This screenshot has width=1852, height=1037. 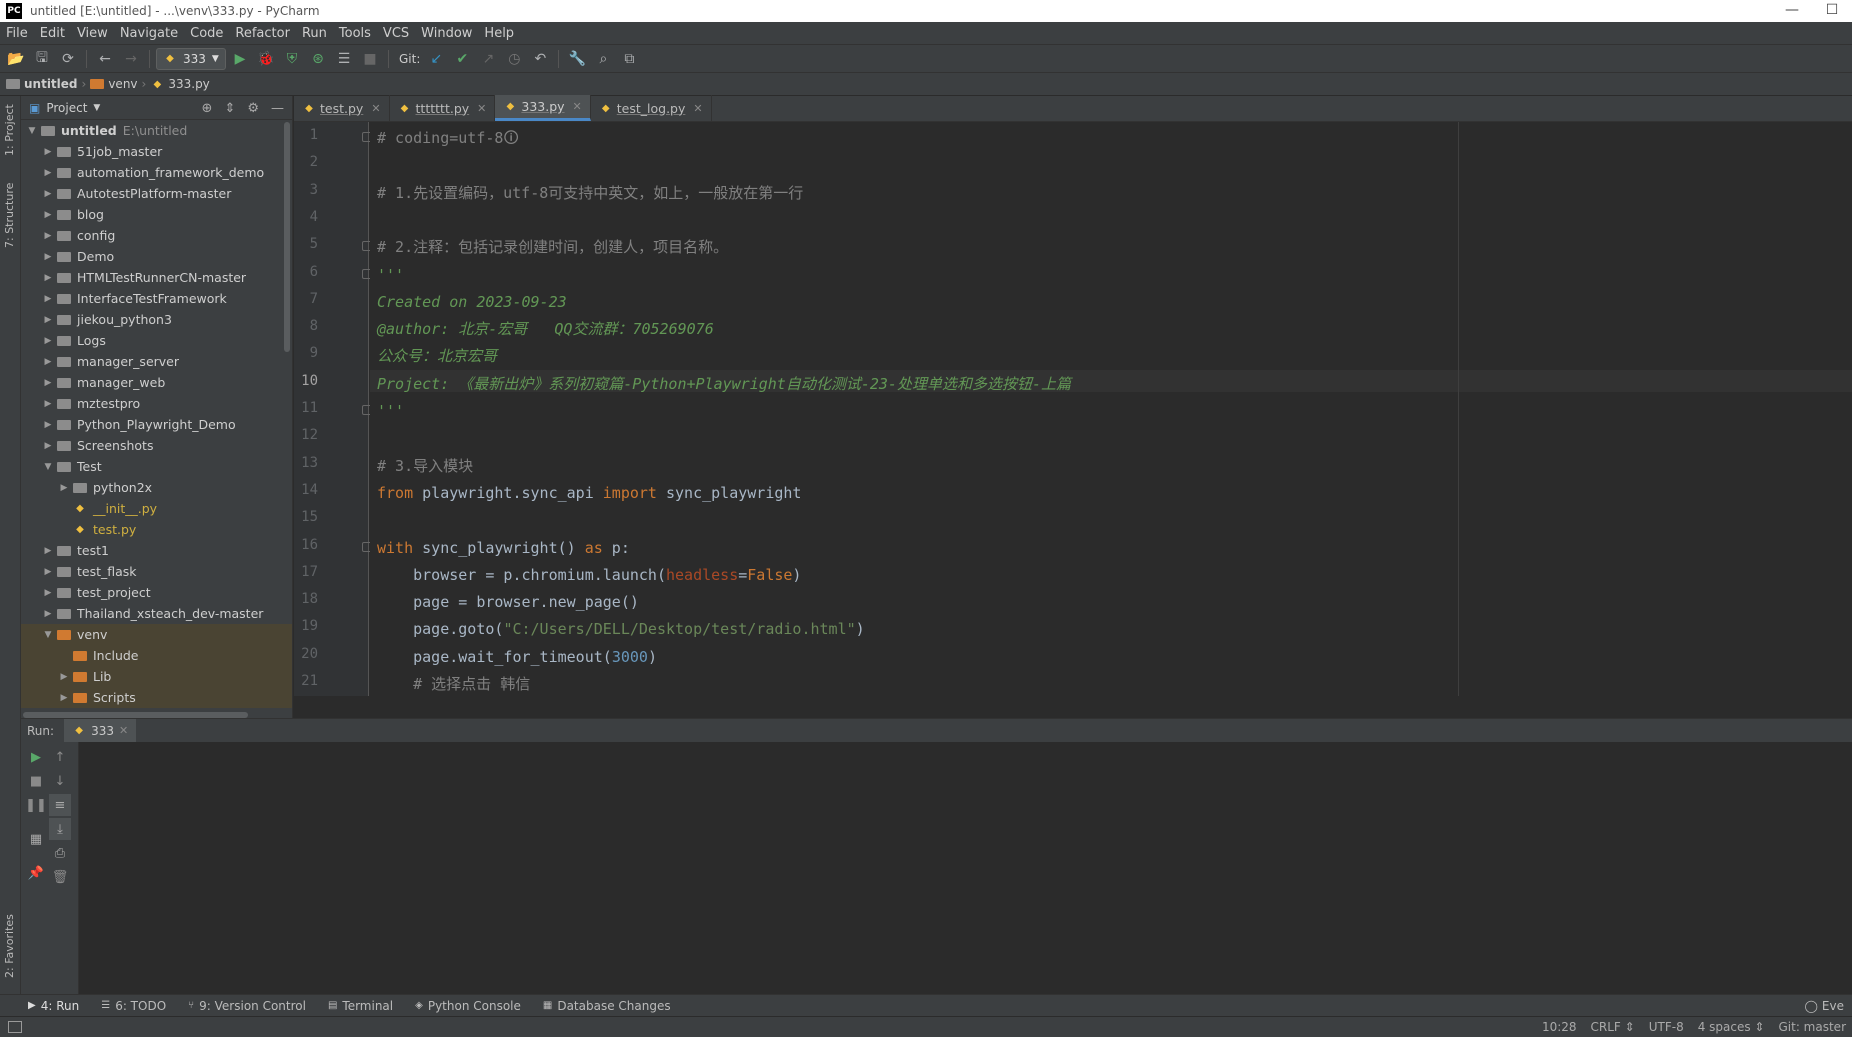 I want to click on breadcrumb-folder: venv, so click(x=114, y=84).